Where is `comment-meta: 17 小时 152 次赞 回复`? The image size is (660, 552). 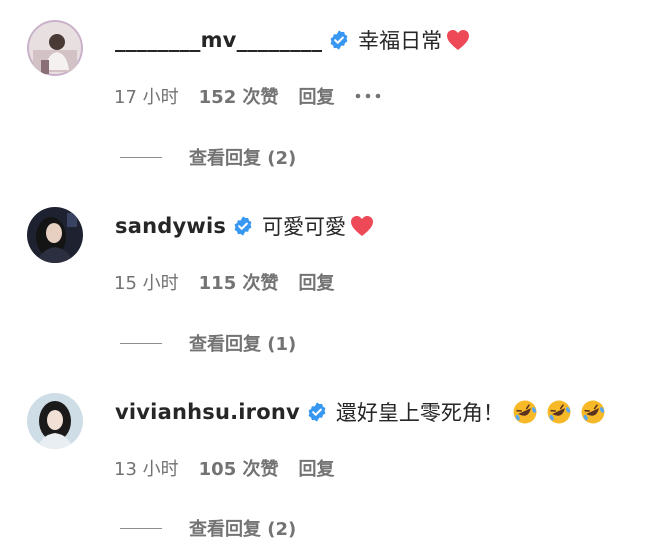 comment-meta: 17 小时 152 次赞 回复 is located at coordinates (248, 96).